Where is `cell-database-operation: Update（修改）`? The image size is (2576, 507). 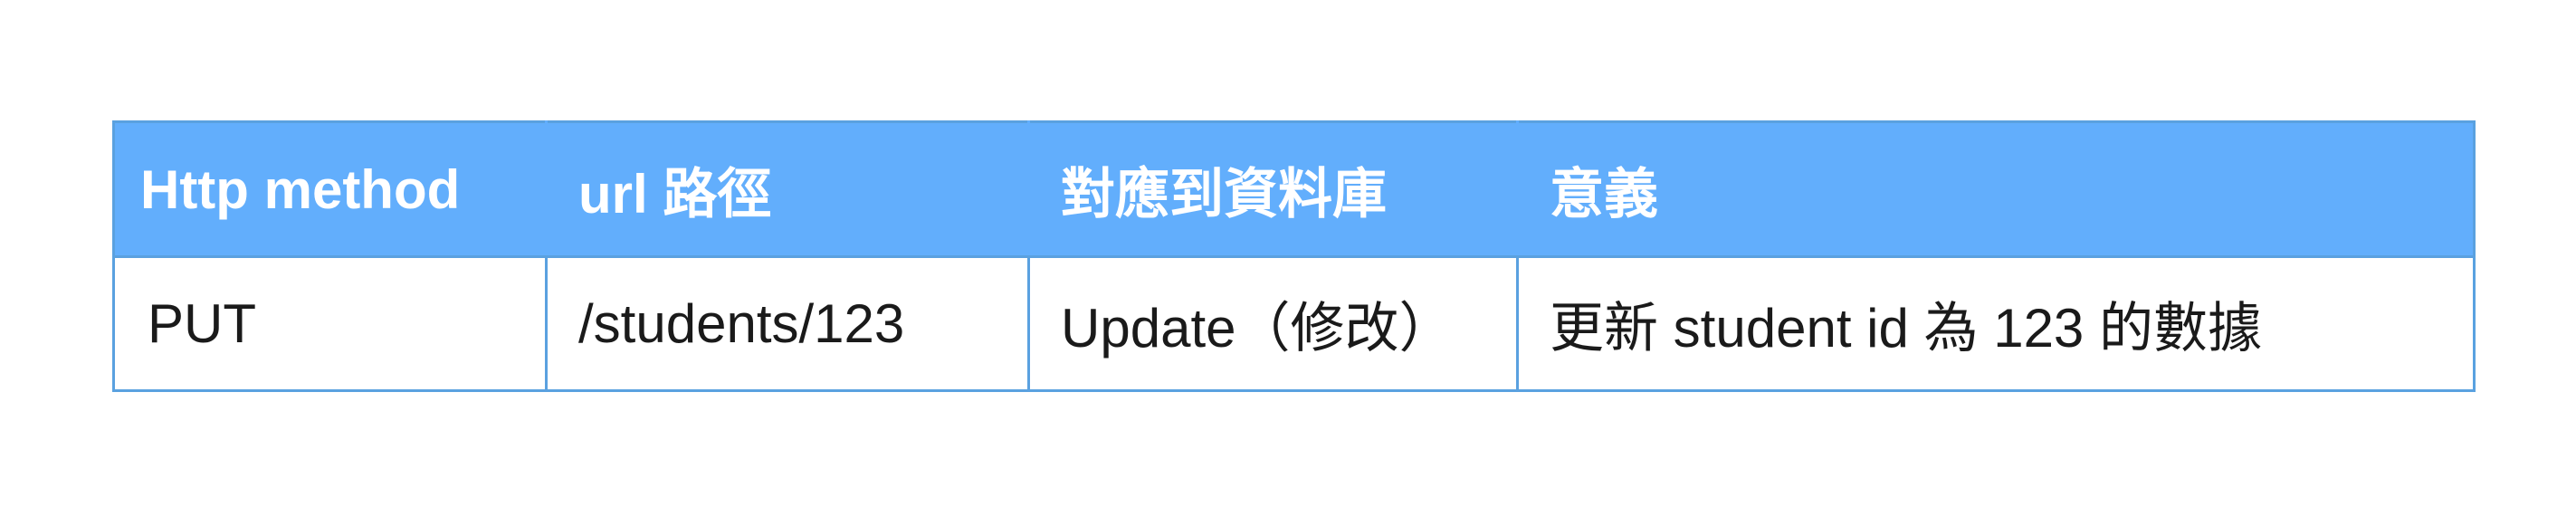
cell-database-operation: Update（修改） is located at coordinates (1273, 323).